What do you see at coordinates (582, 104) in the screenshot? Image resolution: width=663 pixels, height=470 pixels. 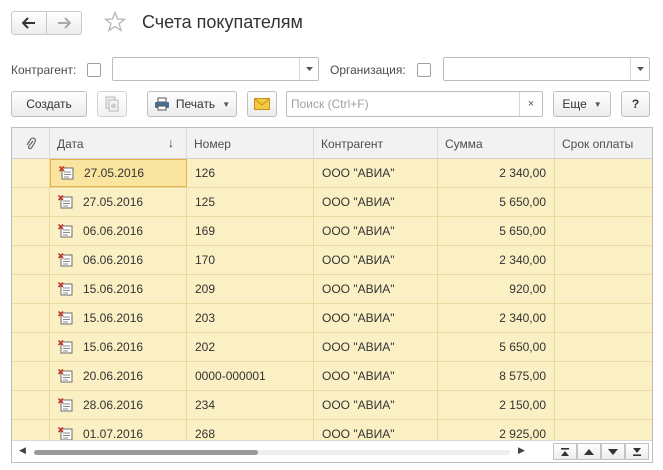 I see `more-button: Еще ▼` at bounding box center [582, 104].